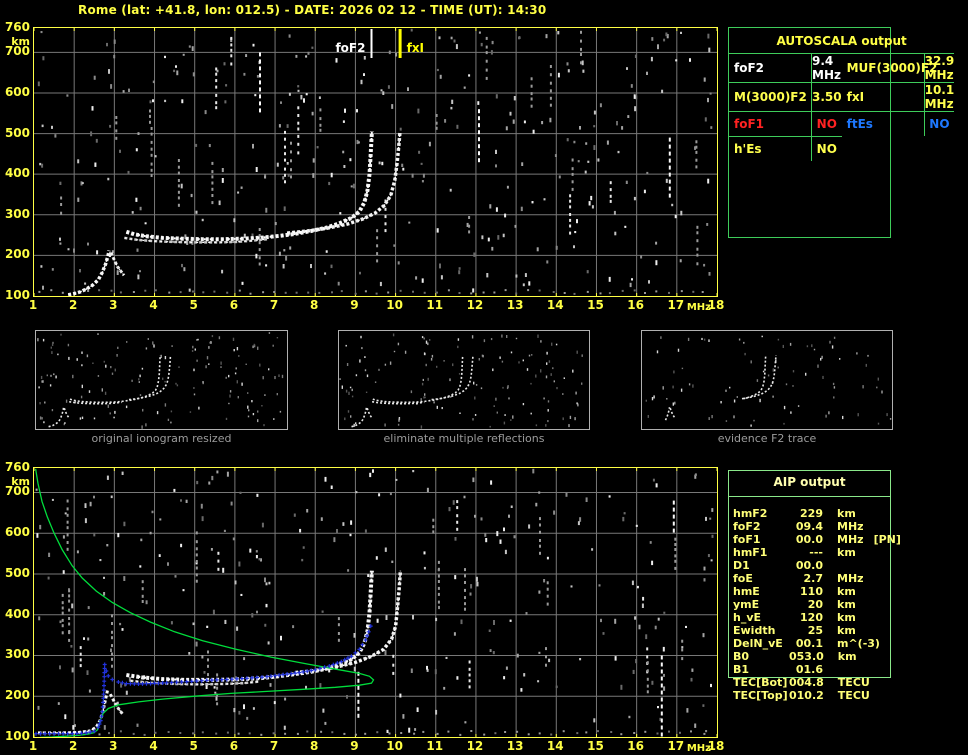  Describe the element at coordinates (815, 630) in the screenshot. I see `aip-row-value: 25` at that location.